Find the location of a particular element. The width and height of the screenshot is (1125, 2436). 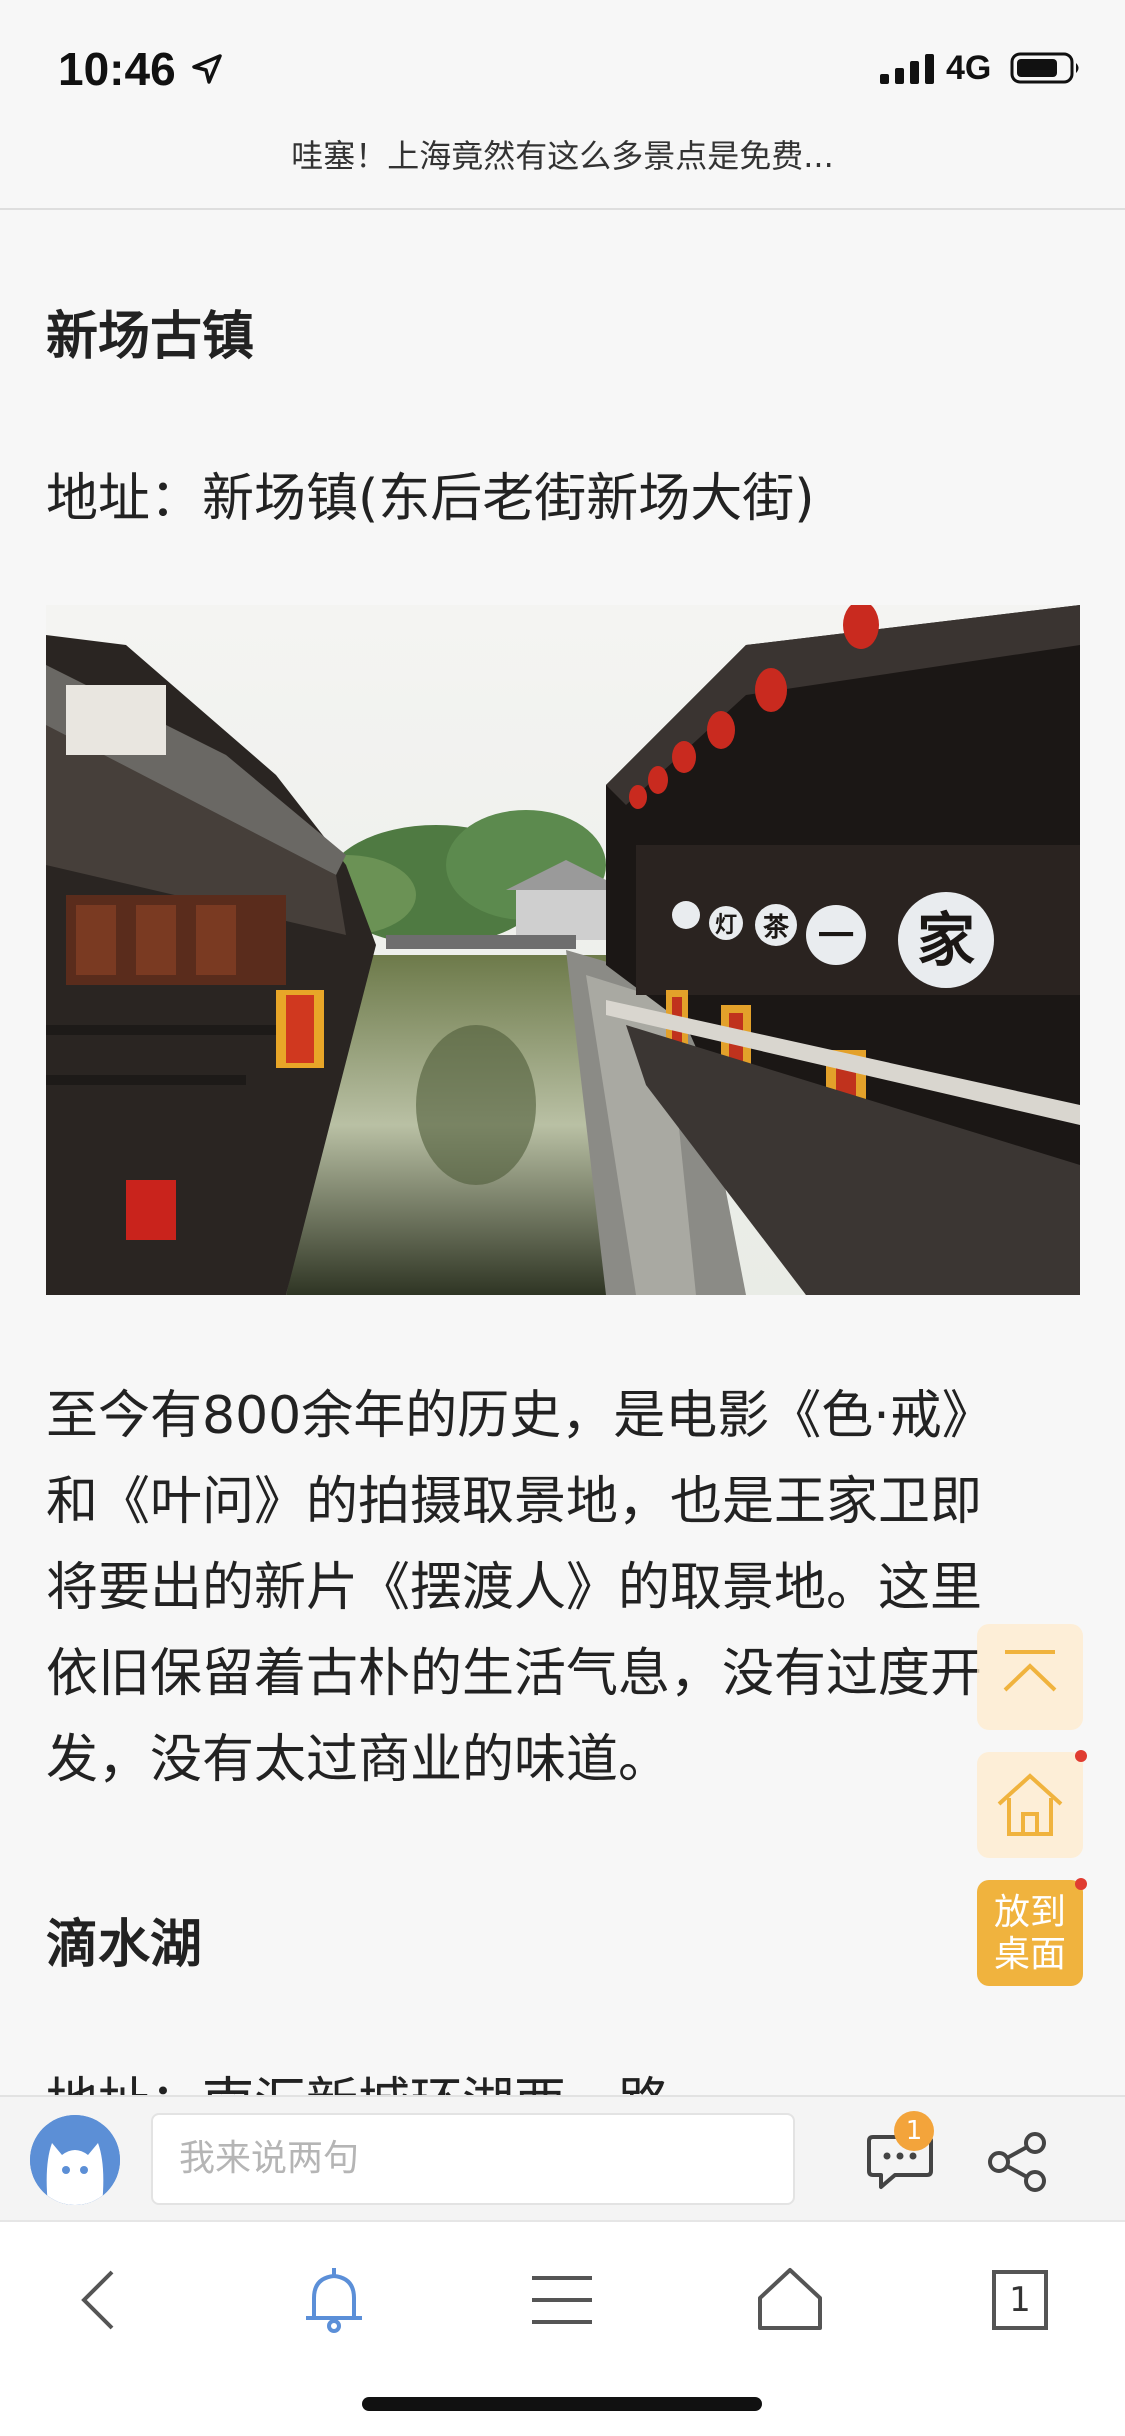

address-text: 地址：南汇新城环湖西一路 is located at coordinates (358, 2077).